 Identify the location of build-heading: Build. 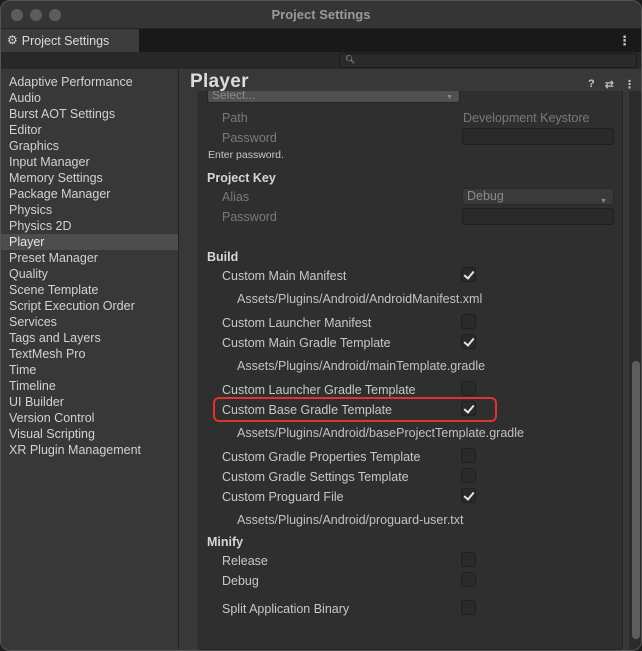
(223, 257).